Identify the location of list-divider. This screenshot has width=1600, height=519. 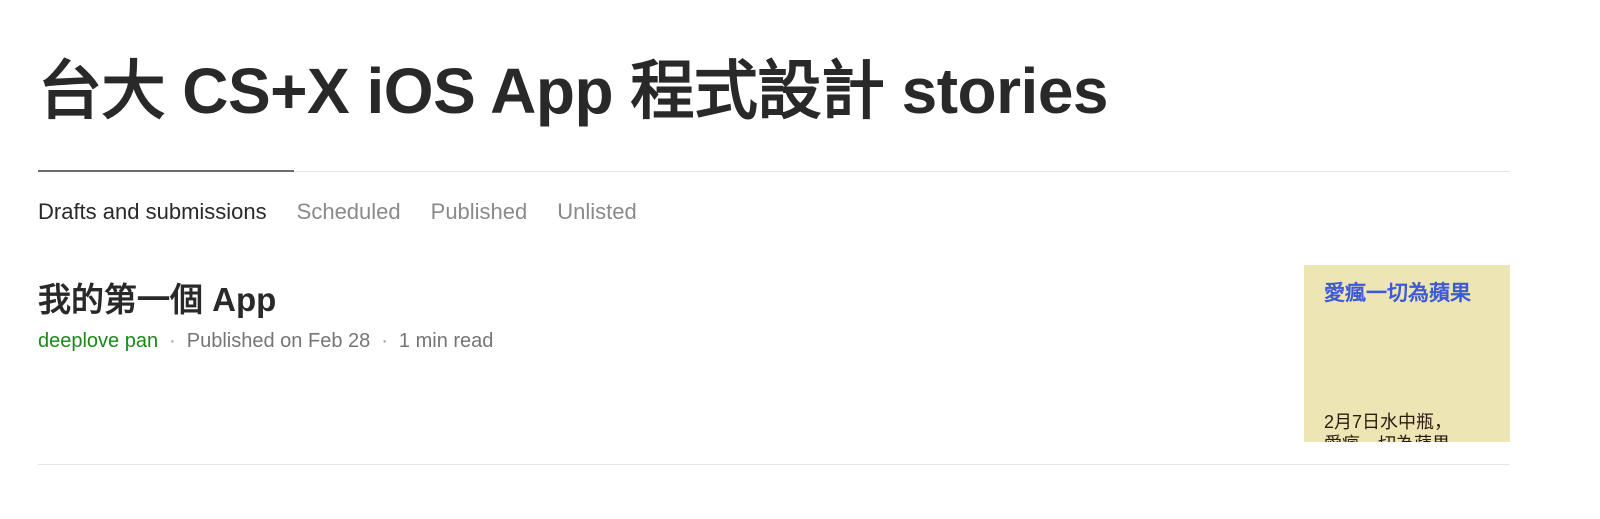
(774, 464).